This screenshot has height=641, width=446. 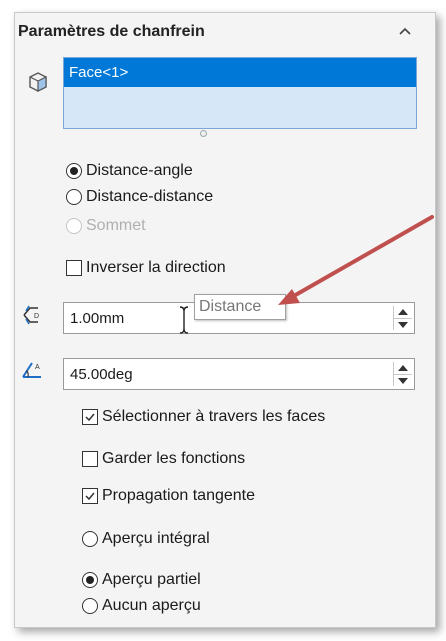 I want to click on radio-distance-distance: Distance-distance, so click(x=139, y=197).